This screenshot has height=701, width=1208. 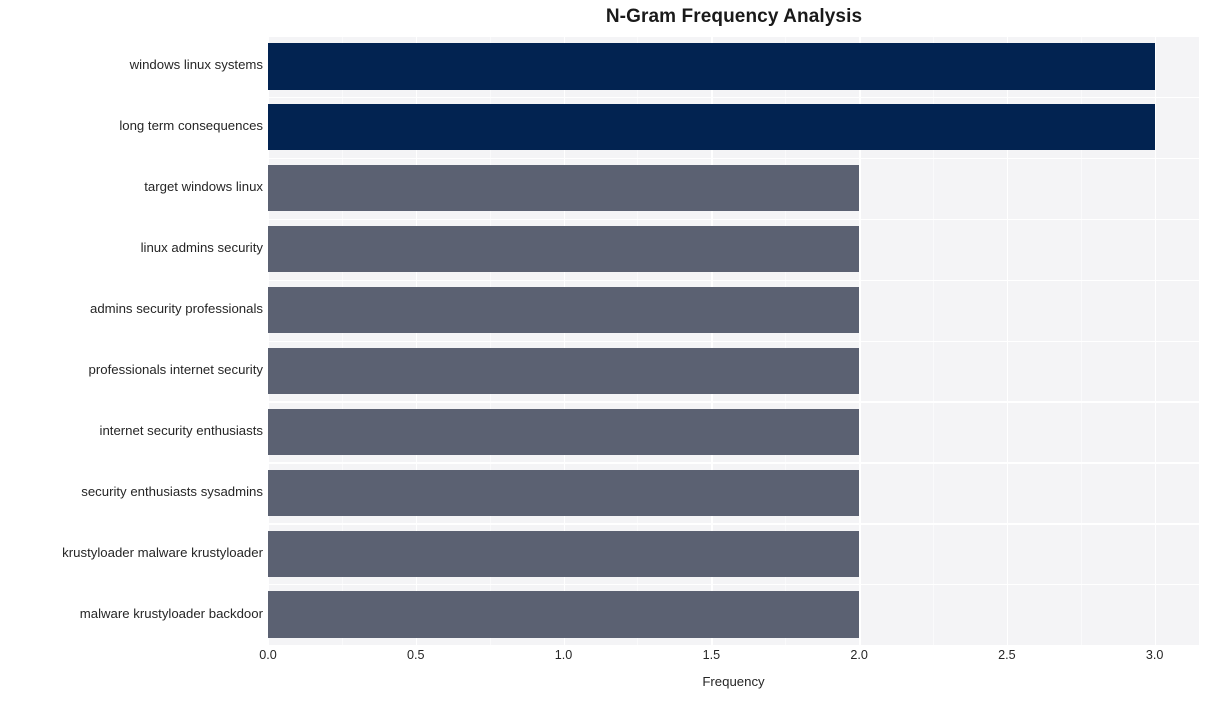 I want to click on y-tick-label: professionals internet security, so click(x=175, y=369).